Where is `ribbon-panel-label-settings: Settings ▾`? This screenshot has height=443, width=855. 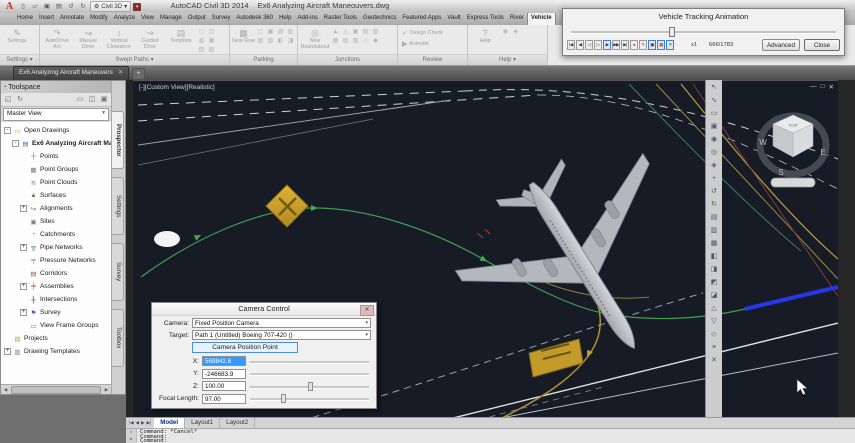 ribbon-panel-label-settings: Settings ▾ is located at coordinates (19, 59).